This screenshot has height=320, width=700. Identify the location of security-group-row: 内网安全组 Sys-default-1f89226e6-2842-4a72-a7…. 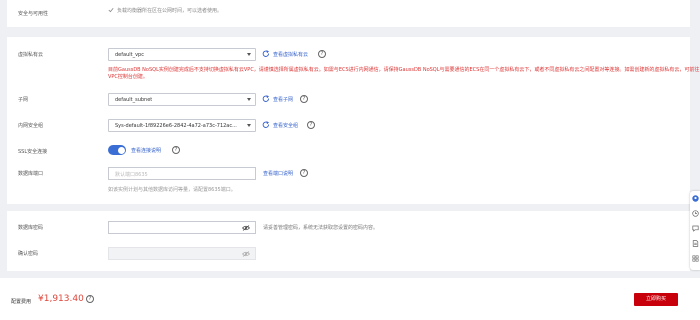
(348, 126).